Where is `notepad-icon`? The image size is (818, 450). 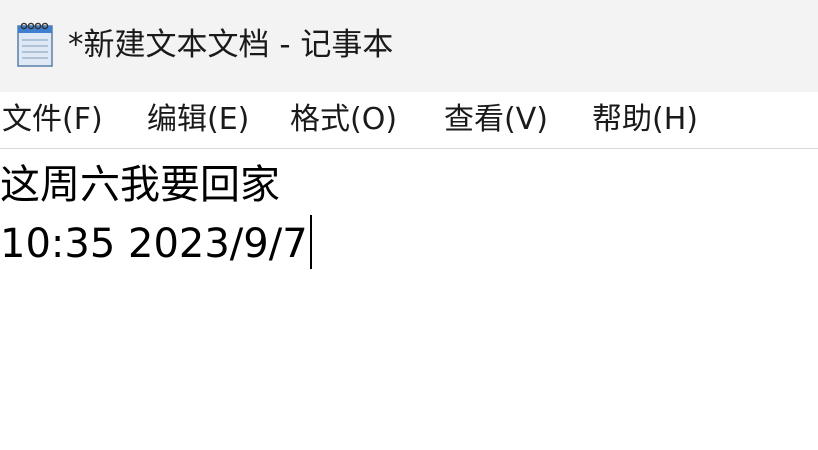 notepad-icon is located at coordinates (35, 45).